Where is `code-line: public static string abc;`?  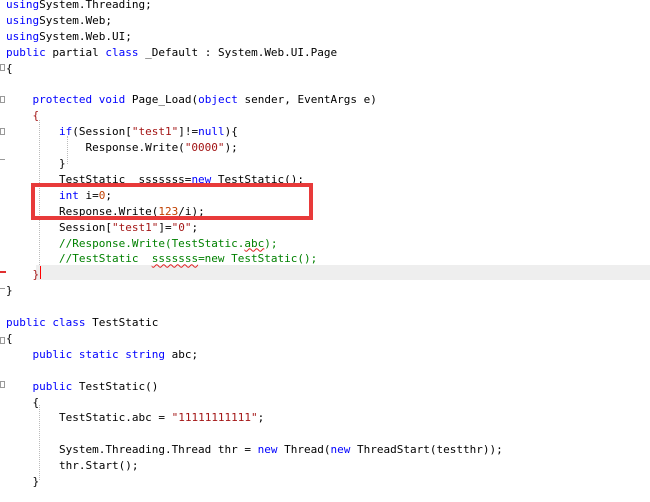
code-line: public static string abc; is located at coordinates (325, 354).